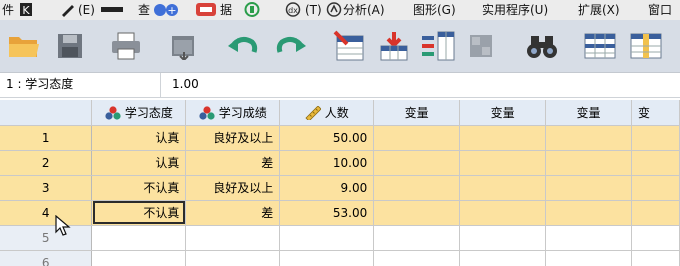 This screenshot has height=266, width=680. Describe the element at coordinates (233, 113) in the screenshot. I see `column-header: 学习成绩` at that location.